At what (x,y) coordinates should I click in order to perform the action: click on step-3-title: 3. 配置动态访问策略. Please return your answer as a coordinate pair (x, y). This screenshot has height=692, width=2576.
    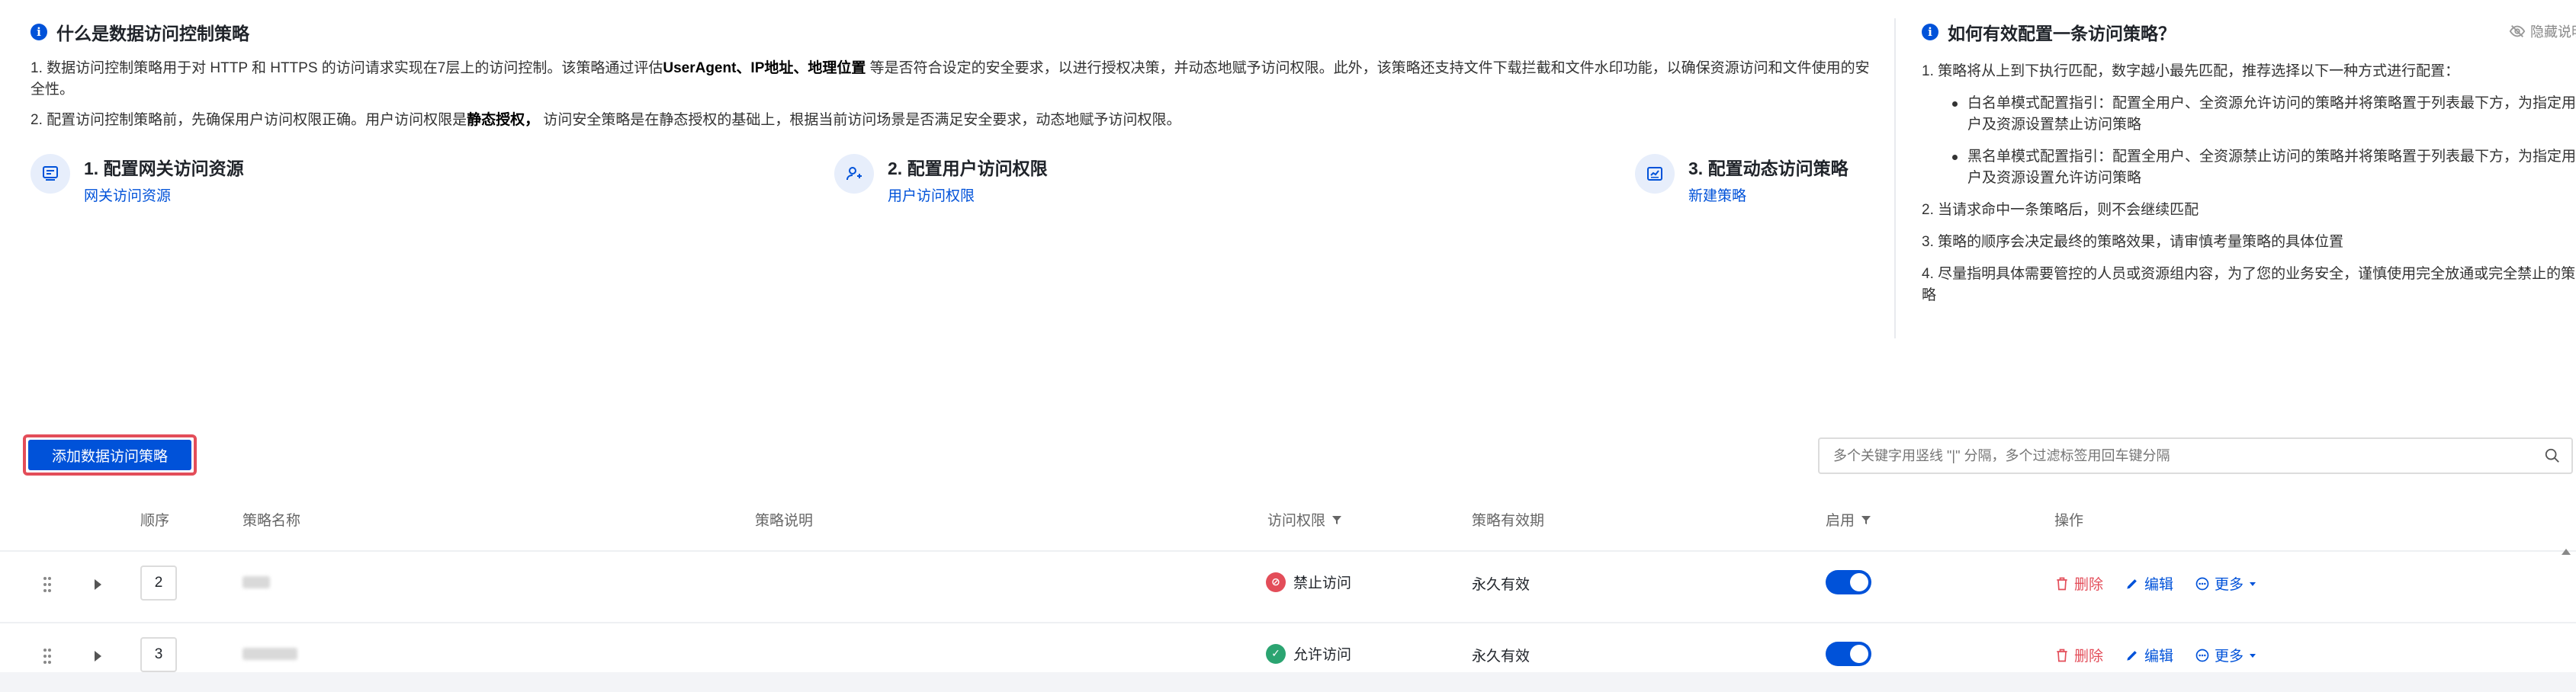
    Looking at the image, I should click on (1768, 168).